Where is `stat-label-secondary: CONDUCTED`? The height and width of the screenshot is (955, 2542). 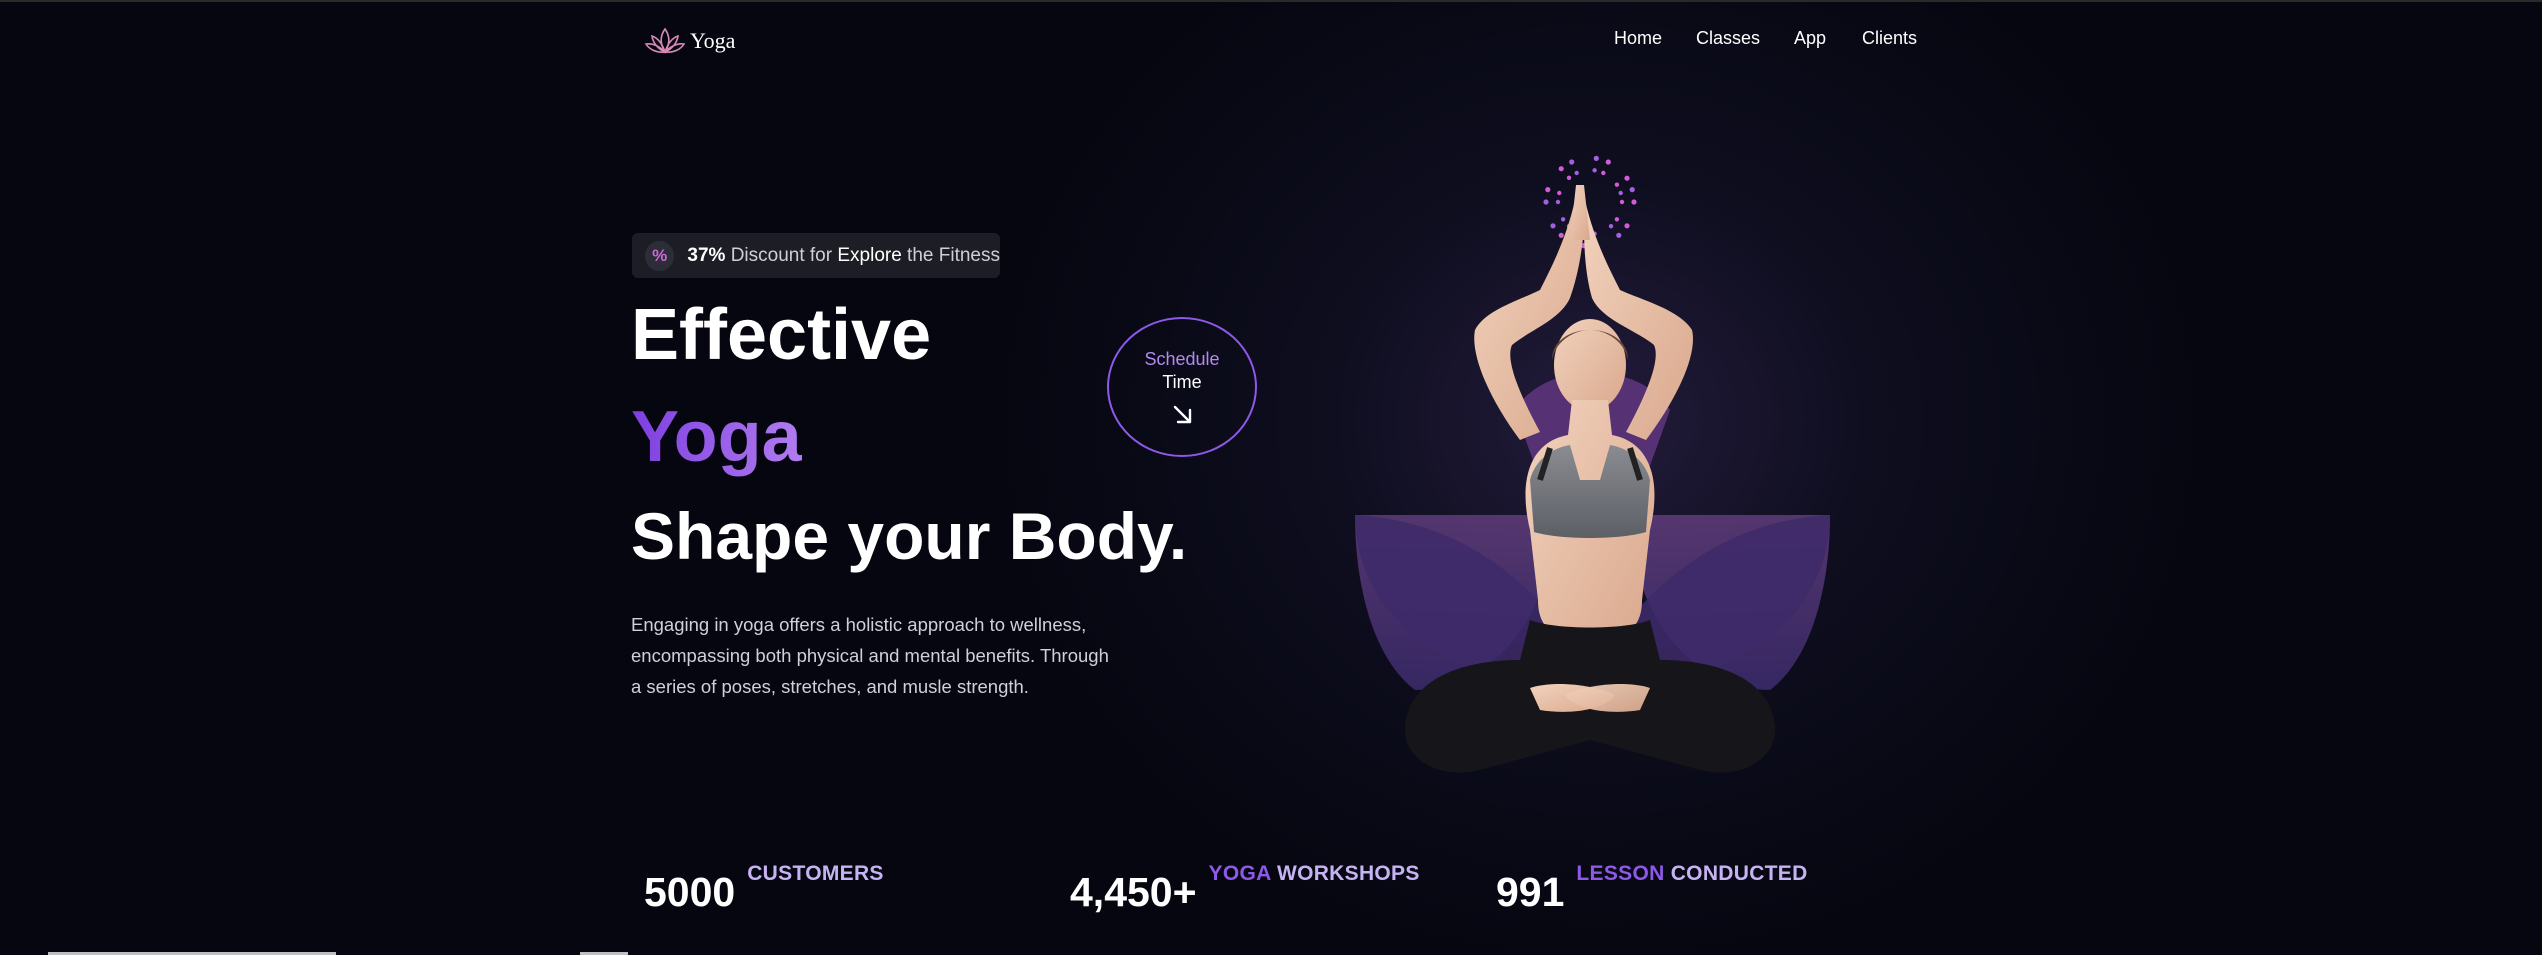
stat-label-secondary: CONDUCTED is located at coordinates (1739, 873).